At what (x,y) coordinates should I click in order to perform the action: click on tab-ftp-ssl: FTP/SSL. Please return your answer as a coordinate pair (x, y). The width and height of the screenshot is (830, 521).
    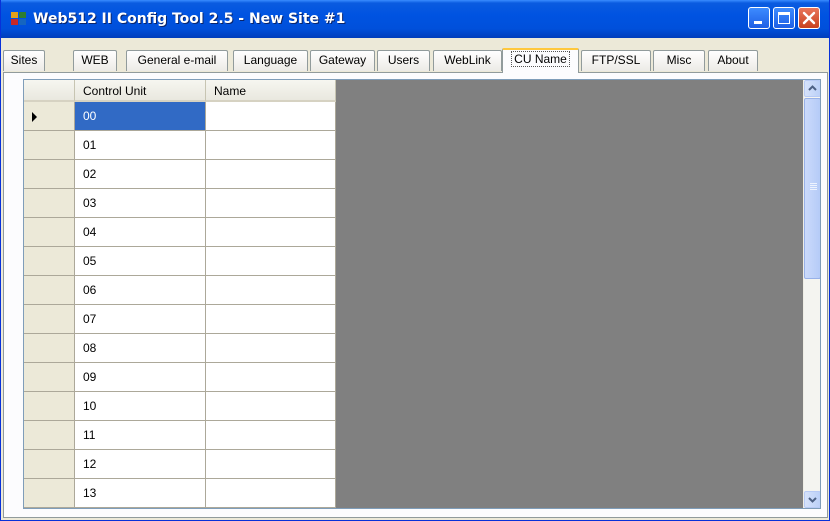
    Looking at the image, I should click on (616, 60).